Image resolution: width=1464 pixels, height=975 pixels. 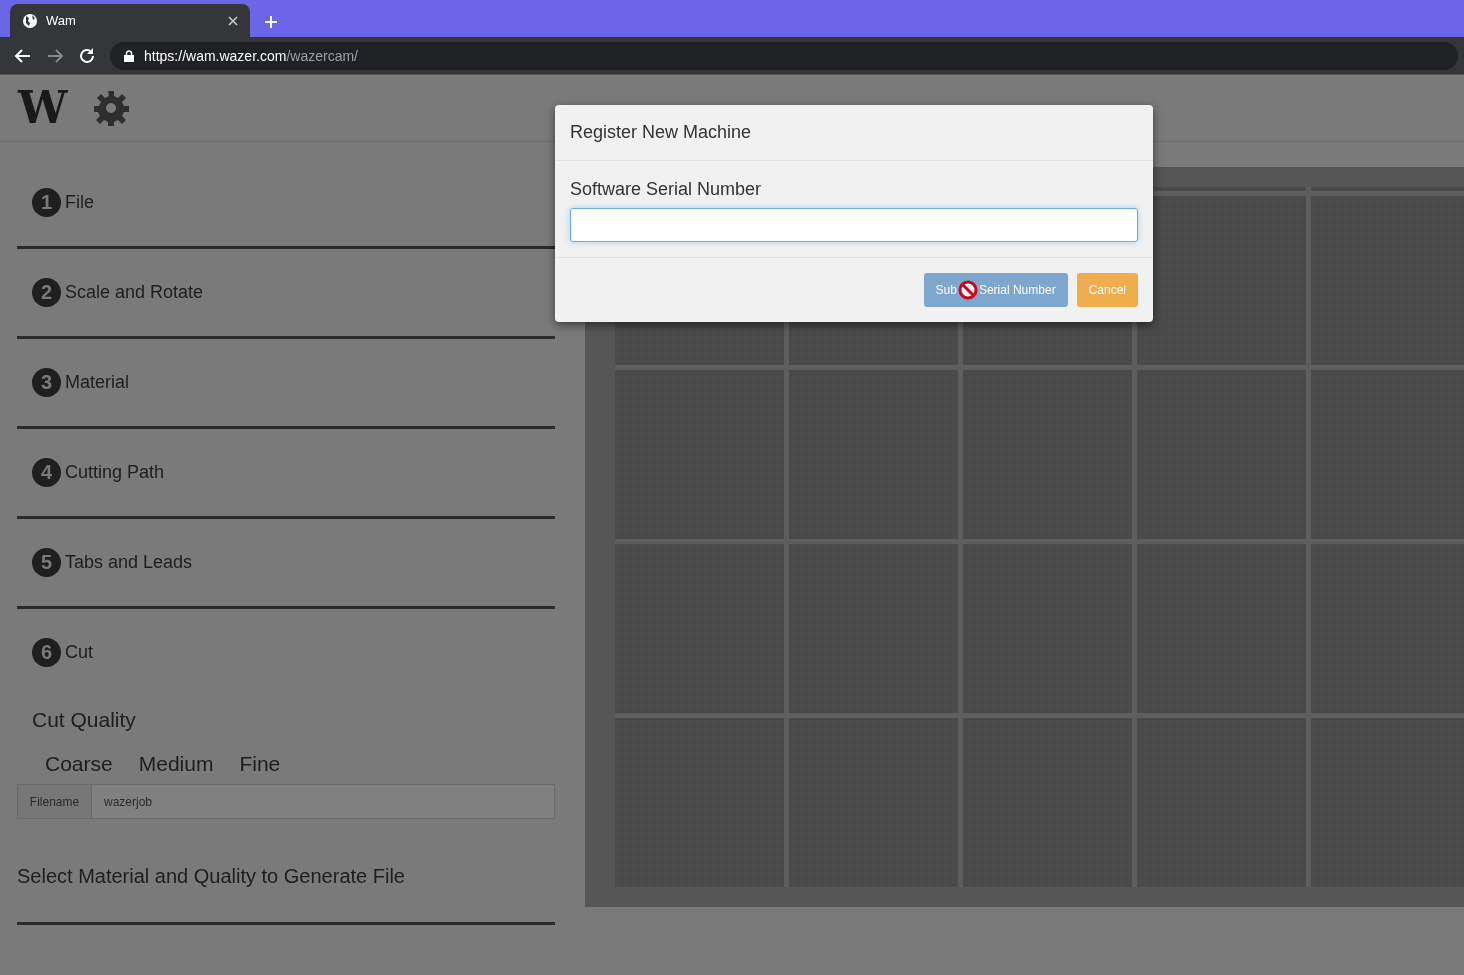 I want to click on quality-option: Medium, so click(x=176, y=764).